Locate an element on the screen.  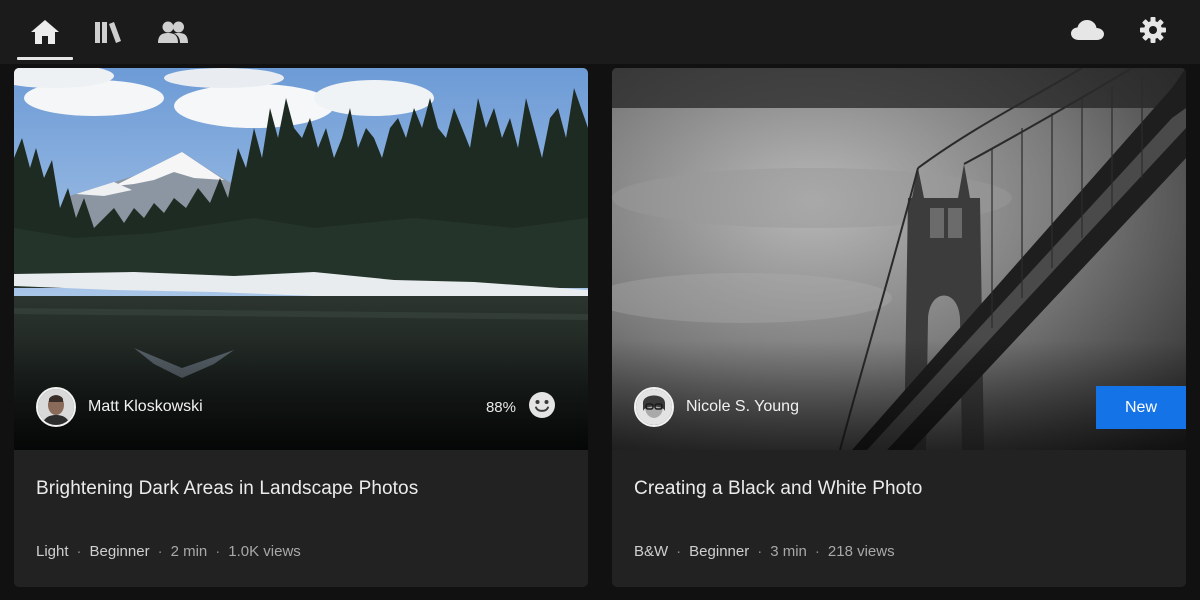
tutorial-title: Creating a Black and White Photo is located at coordinates (778, 488).